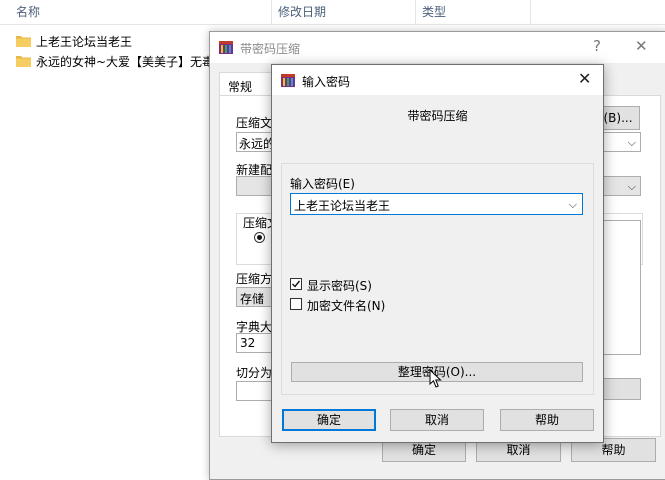 The height and width of the screenshot is (480, 665). I want to click on tab-general: 常规, so click(246, 84).